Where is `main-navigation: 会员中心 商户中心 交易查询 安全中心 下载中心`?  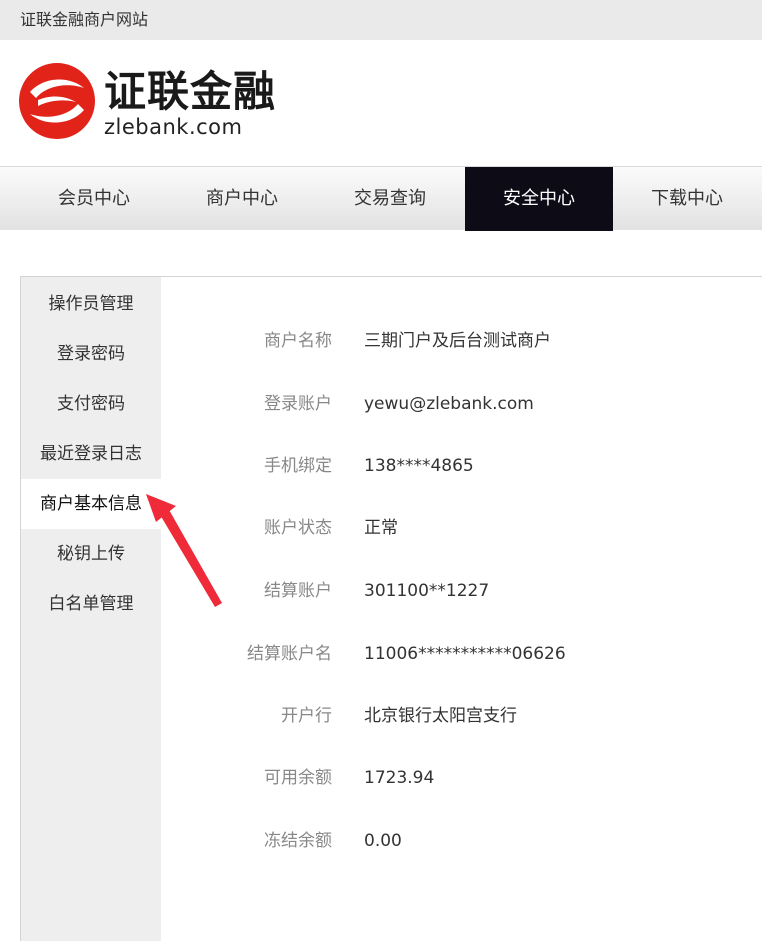
main-navigation: 会员中心 商户中心 交易查询 安全中心 下载中心 is located at coordinates (381, 198).